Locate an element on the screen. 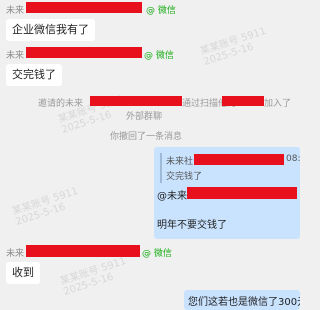 The image size is (320, 310). system-message-recall: 你撤回了一条消息 is located at coordinates (146, 137).